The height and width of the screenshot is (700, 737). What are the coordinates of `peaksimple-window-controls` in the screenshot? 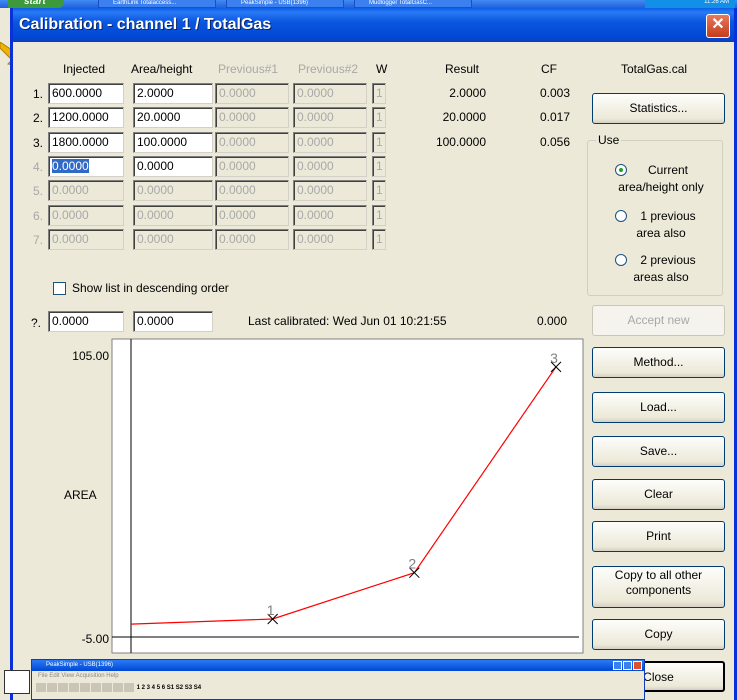 It's located at (627, 668).